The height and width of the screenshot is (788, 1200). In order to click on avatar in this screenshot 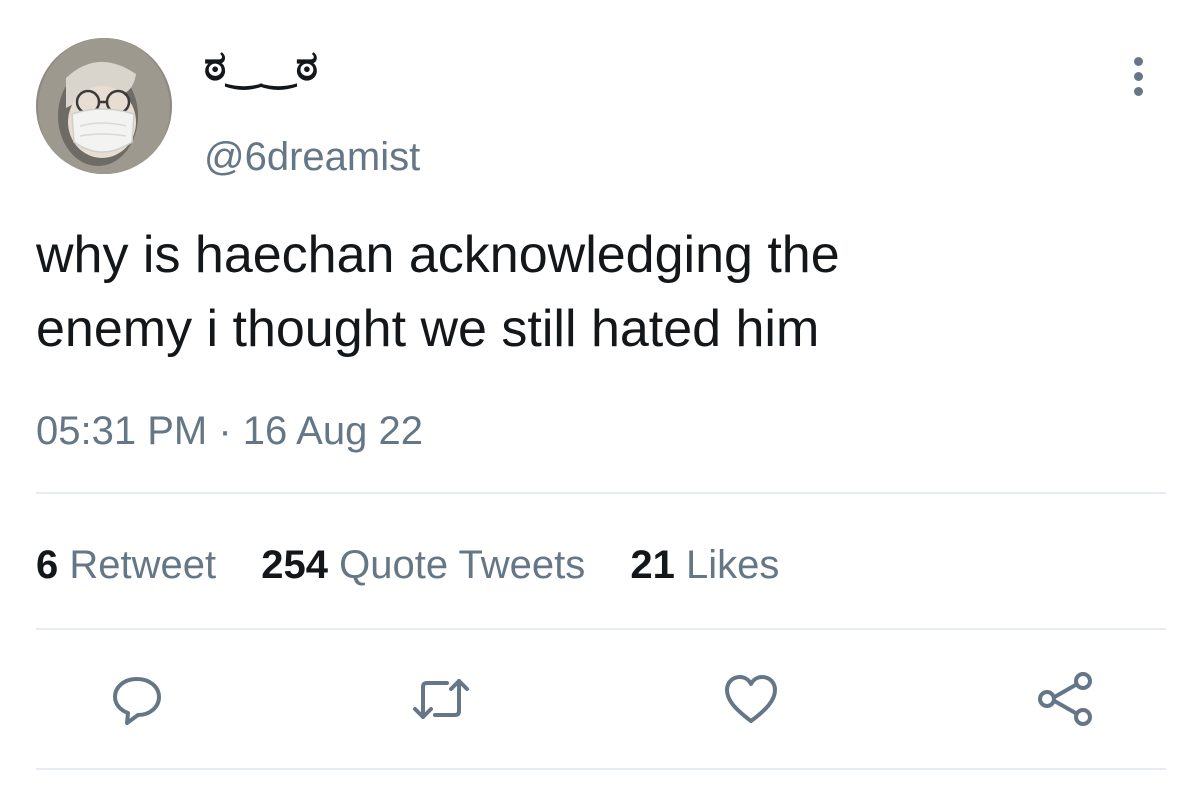, I will do `click(104, 106)`.